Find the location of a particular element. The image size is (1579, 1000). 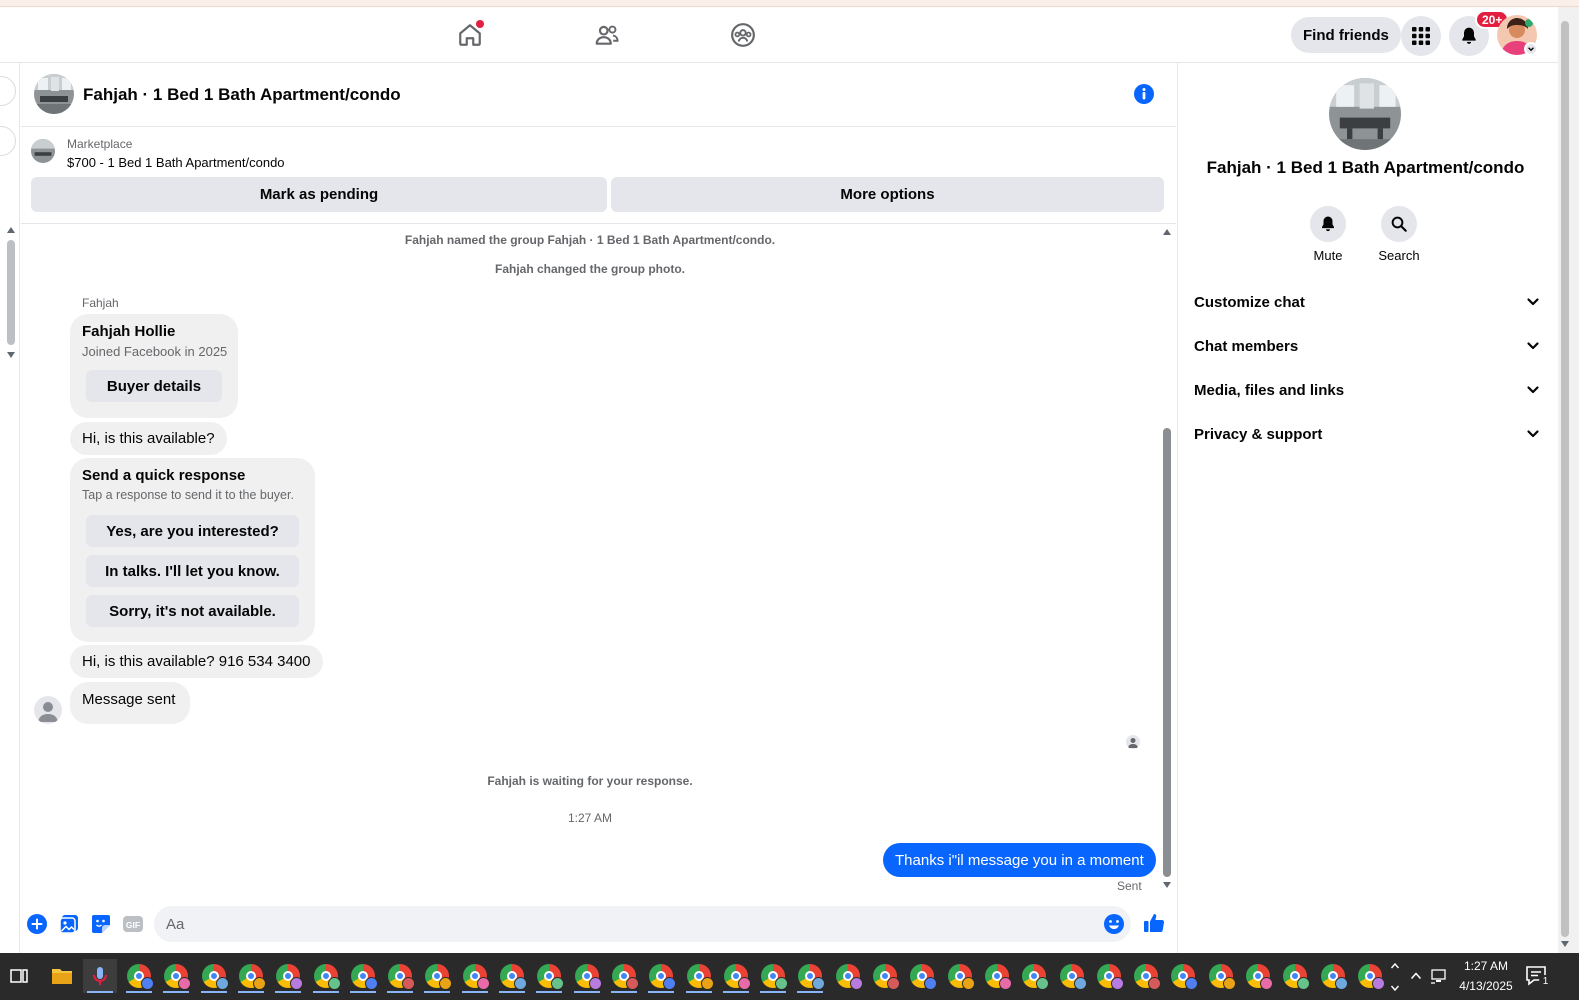

info-icon is located at coordinates (1144, 94).